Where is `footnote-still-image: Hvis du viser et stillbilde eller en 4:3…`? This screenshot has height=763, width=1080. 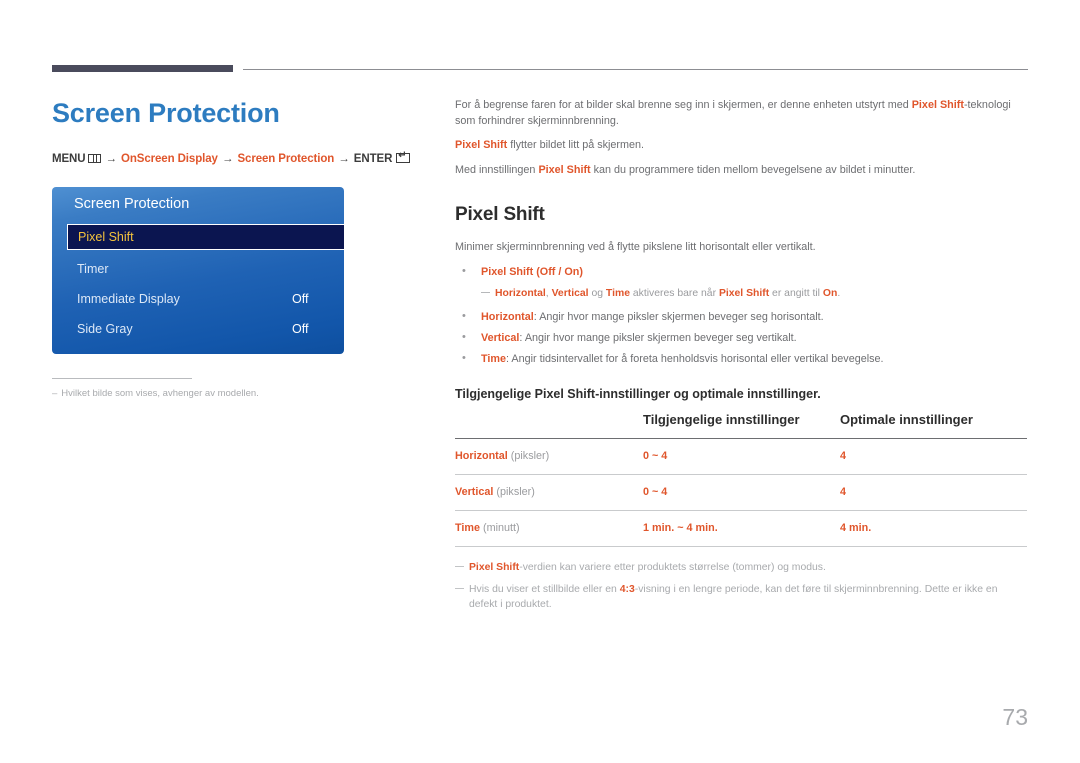
footnote-still-image: Hvis du viser et stillbilde eller en 4:3… is located at coordinates (741, 597).